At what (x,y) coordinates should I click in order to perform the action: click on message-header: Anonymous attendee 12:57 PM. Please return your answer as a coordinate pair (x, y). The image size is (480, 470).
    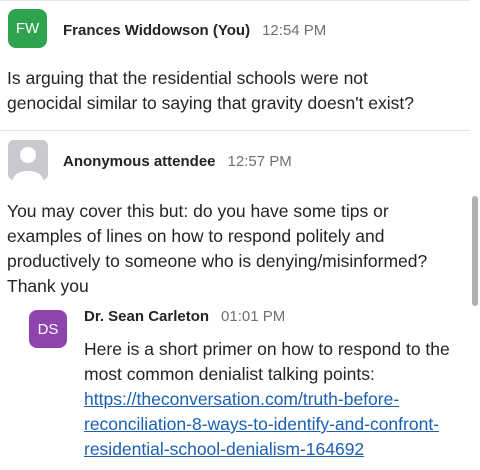
    Looking at the image, I should click on (177, 161).